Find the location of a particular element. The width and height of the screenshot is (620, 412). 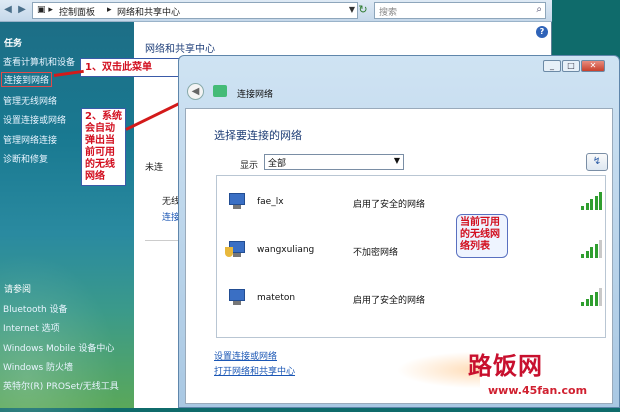

search-input: 搜索 ⌕ is located at coordinates (460, 10).